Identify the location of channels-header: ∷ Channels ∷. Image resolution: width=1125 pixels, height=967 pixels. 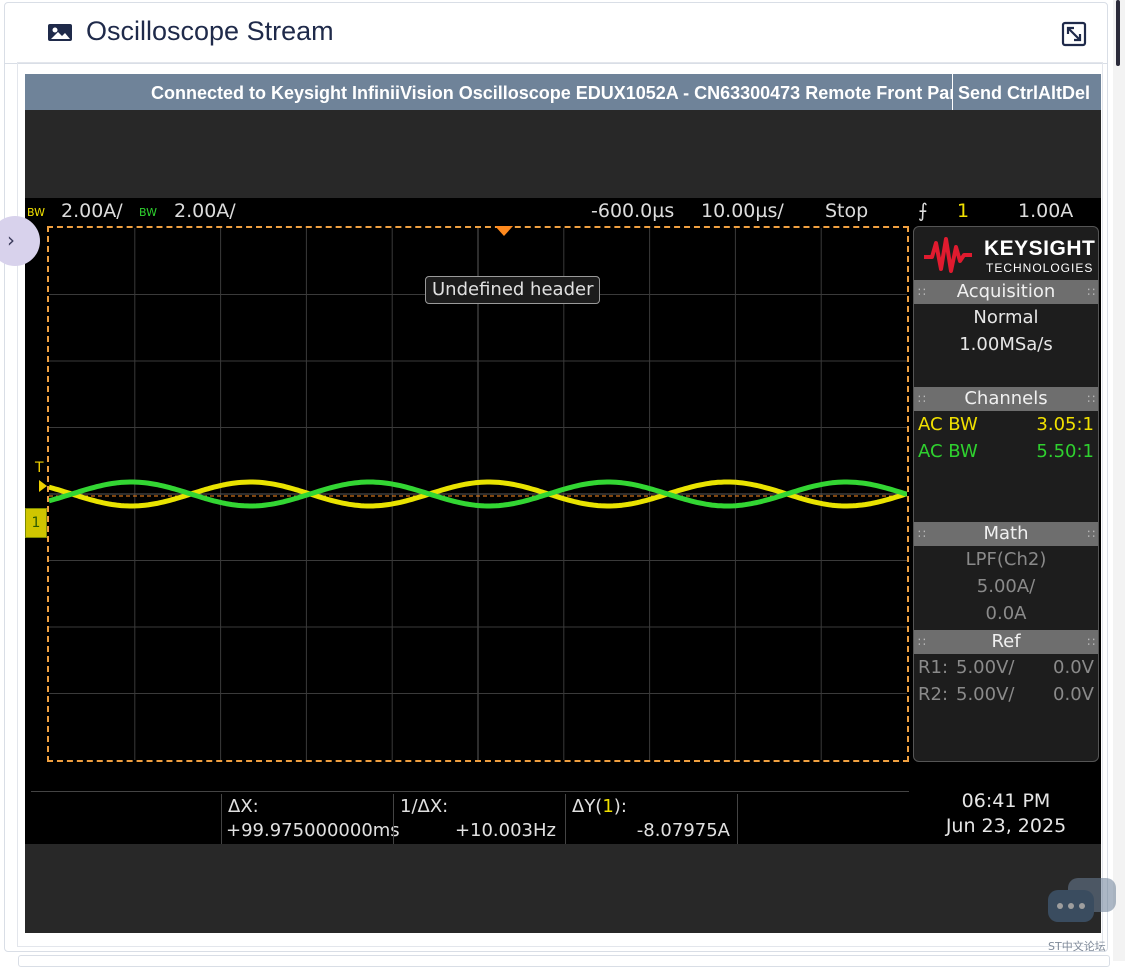
(1006, 399).